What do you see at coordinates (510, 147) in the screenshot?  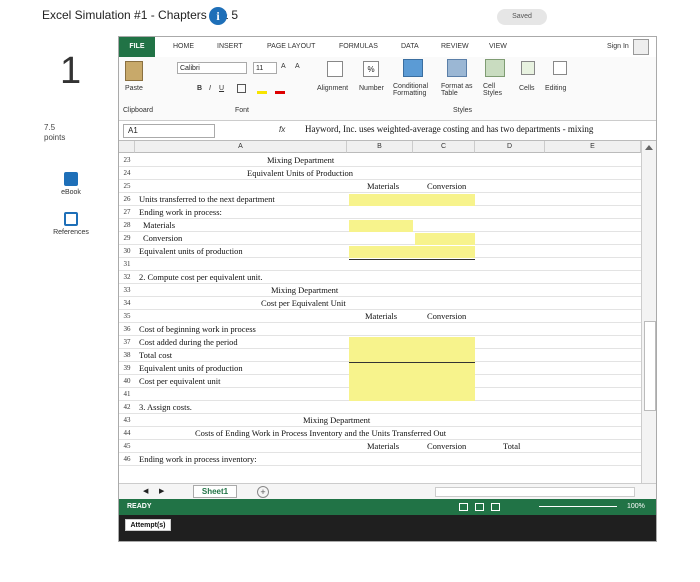 I see `column-header-d: D` at bounding box center [510, 147].